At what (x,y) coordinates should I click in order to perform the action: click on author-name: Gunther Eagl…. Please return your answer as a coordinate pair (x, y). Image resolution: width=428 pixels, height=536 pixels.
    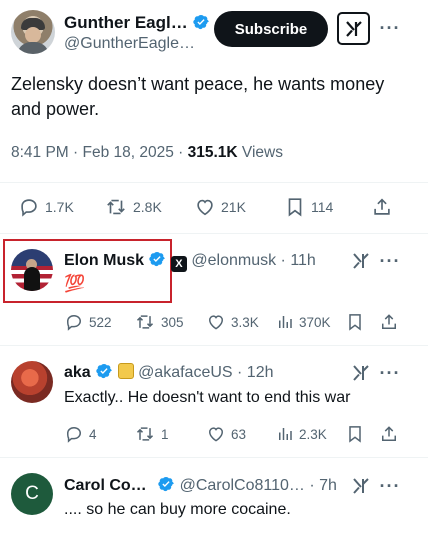
    Looking at the image, I should click on (126, 22).